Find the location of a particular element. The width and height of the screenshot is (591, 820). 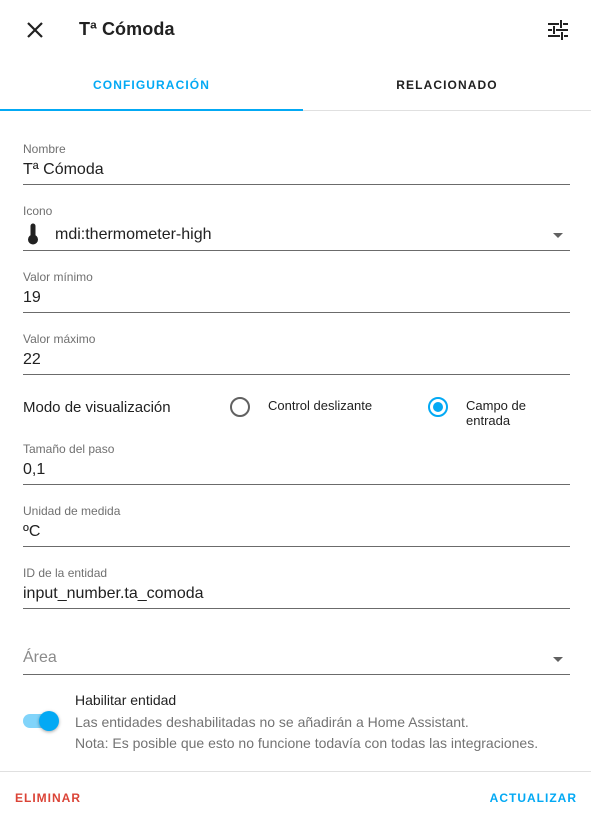

icon-label: Icono is located at coordinates (38, 211).